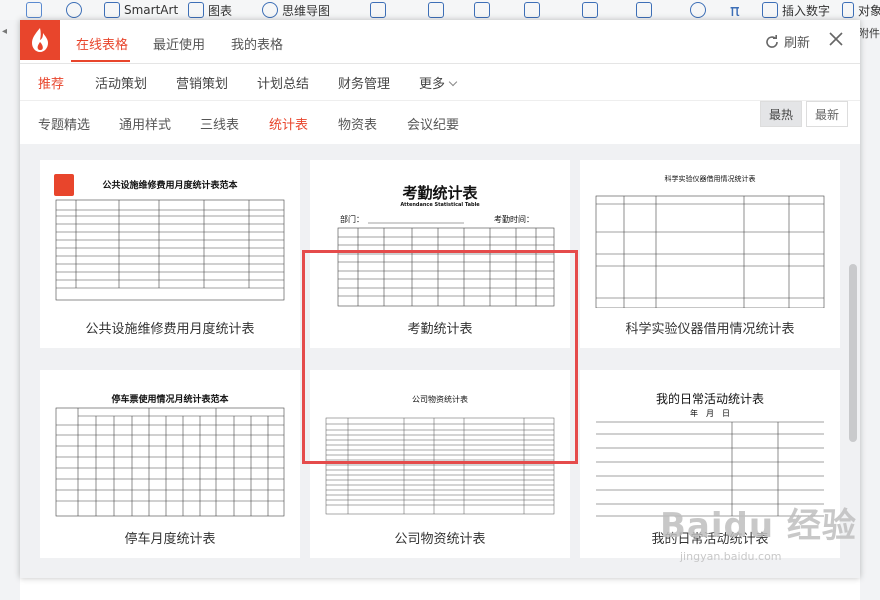 The width and height of the screenshot is (880, 600). Describe the element at coordinates (219, 123) in the screenshot. I see `subcategory-three-line: 三线表` at that location.